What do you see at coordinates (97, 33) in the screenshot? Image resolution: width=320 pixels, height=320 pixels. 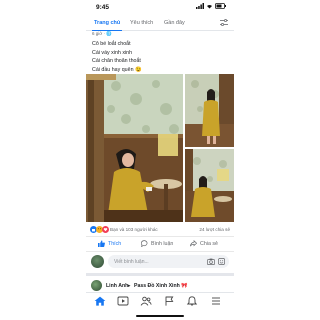 I see `post-time: 6 giờ` at bounding box center [97, 33].